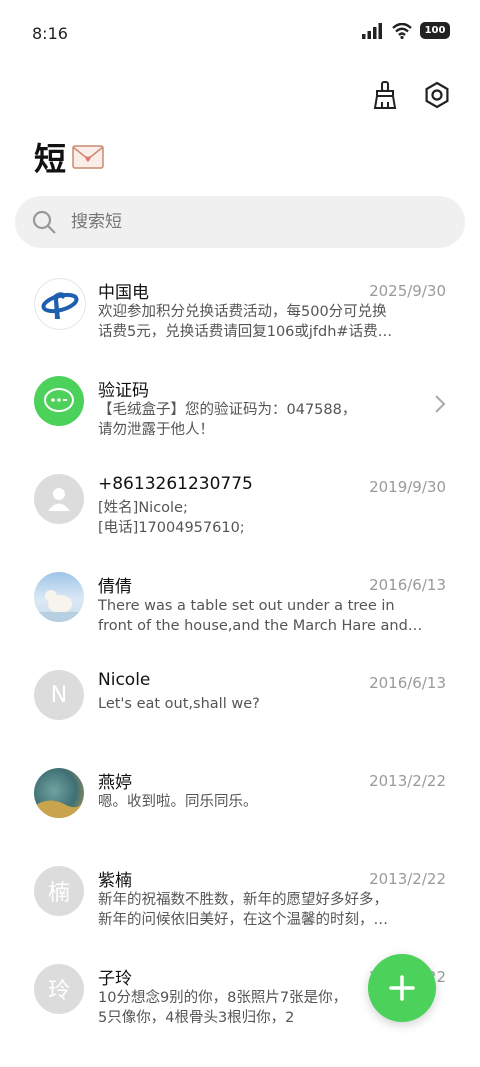 The height and width of the screenshot is (1067, 480). I want to click on preview-line: [姓名]Nicole;, so click(143, 508).